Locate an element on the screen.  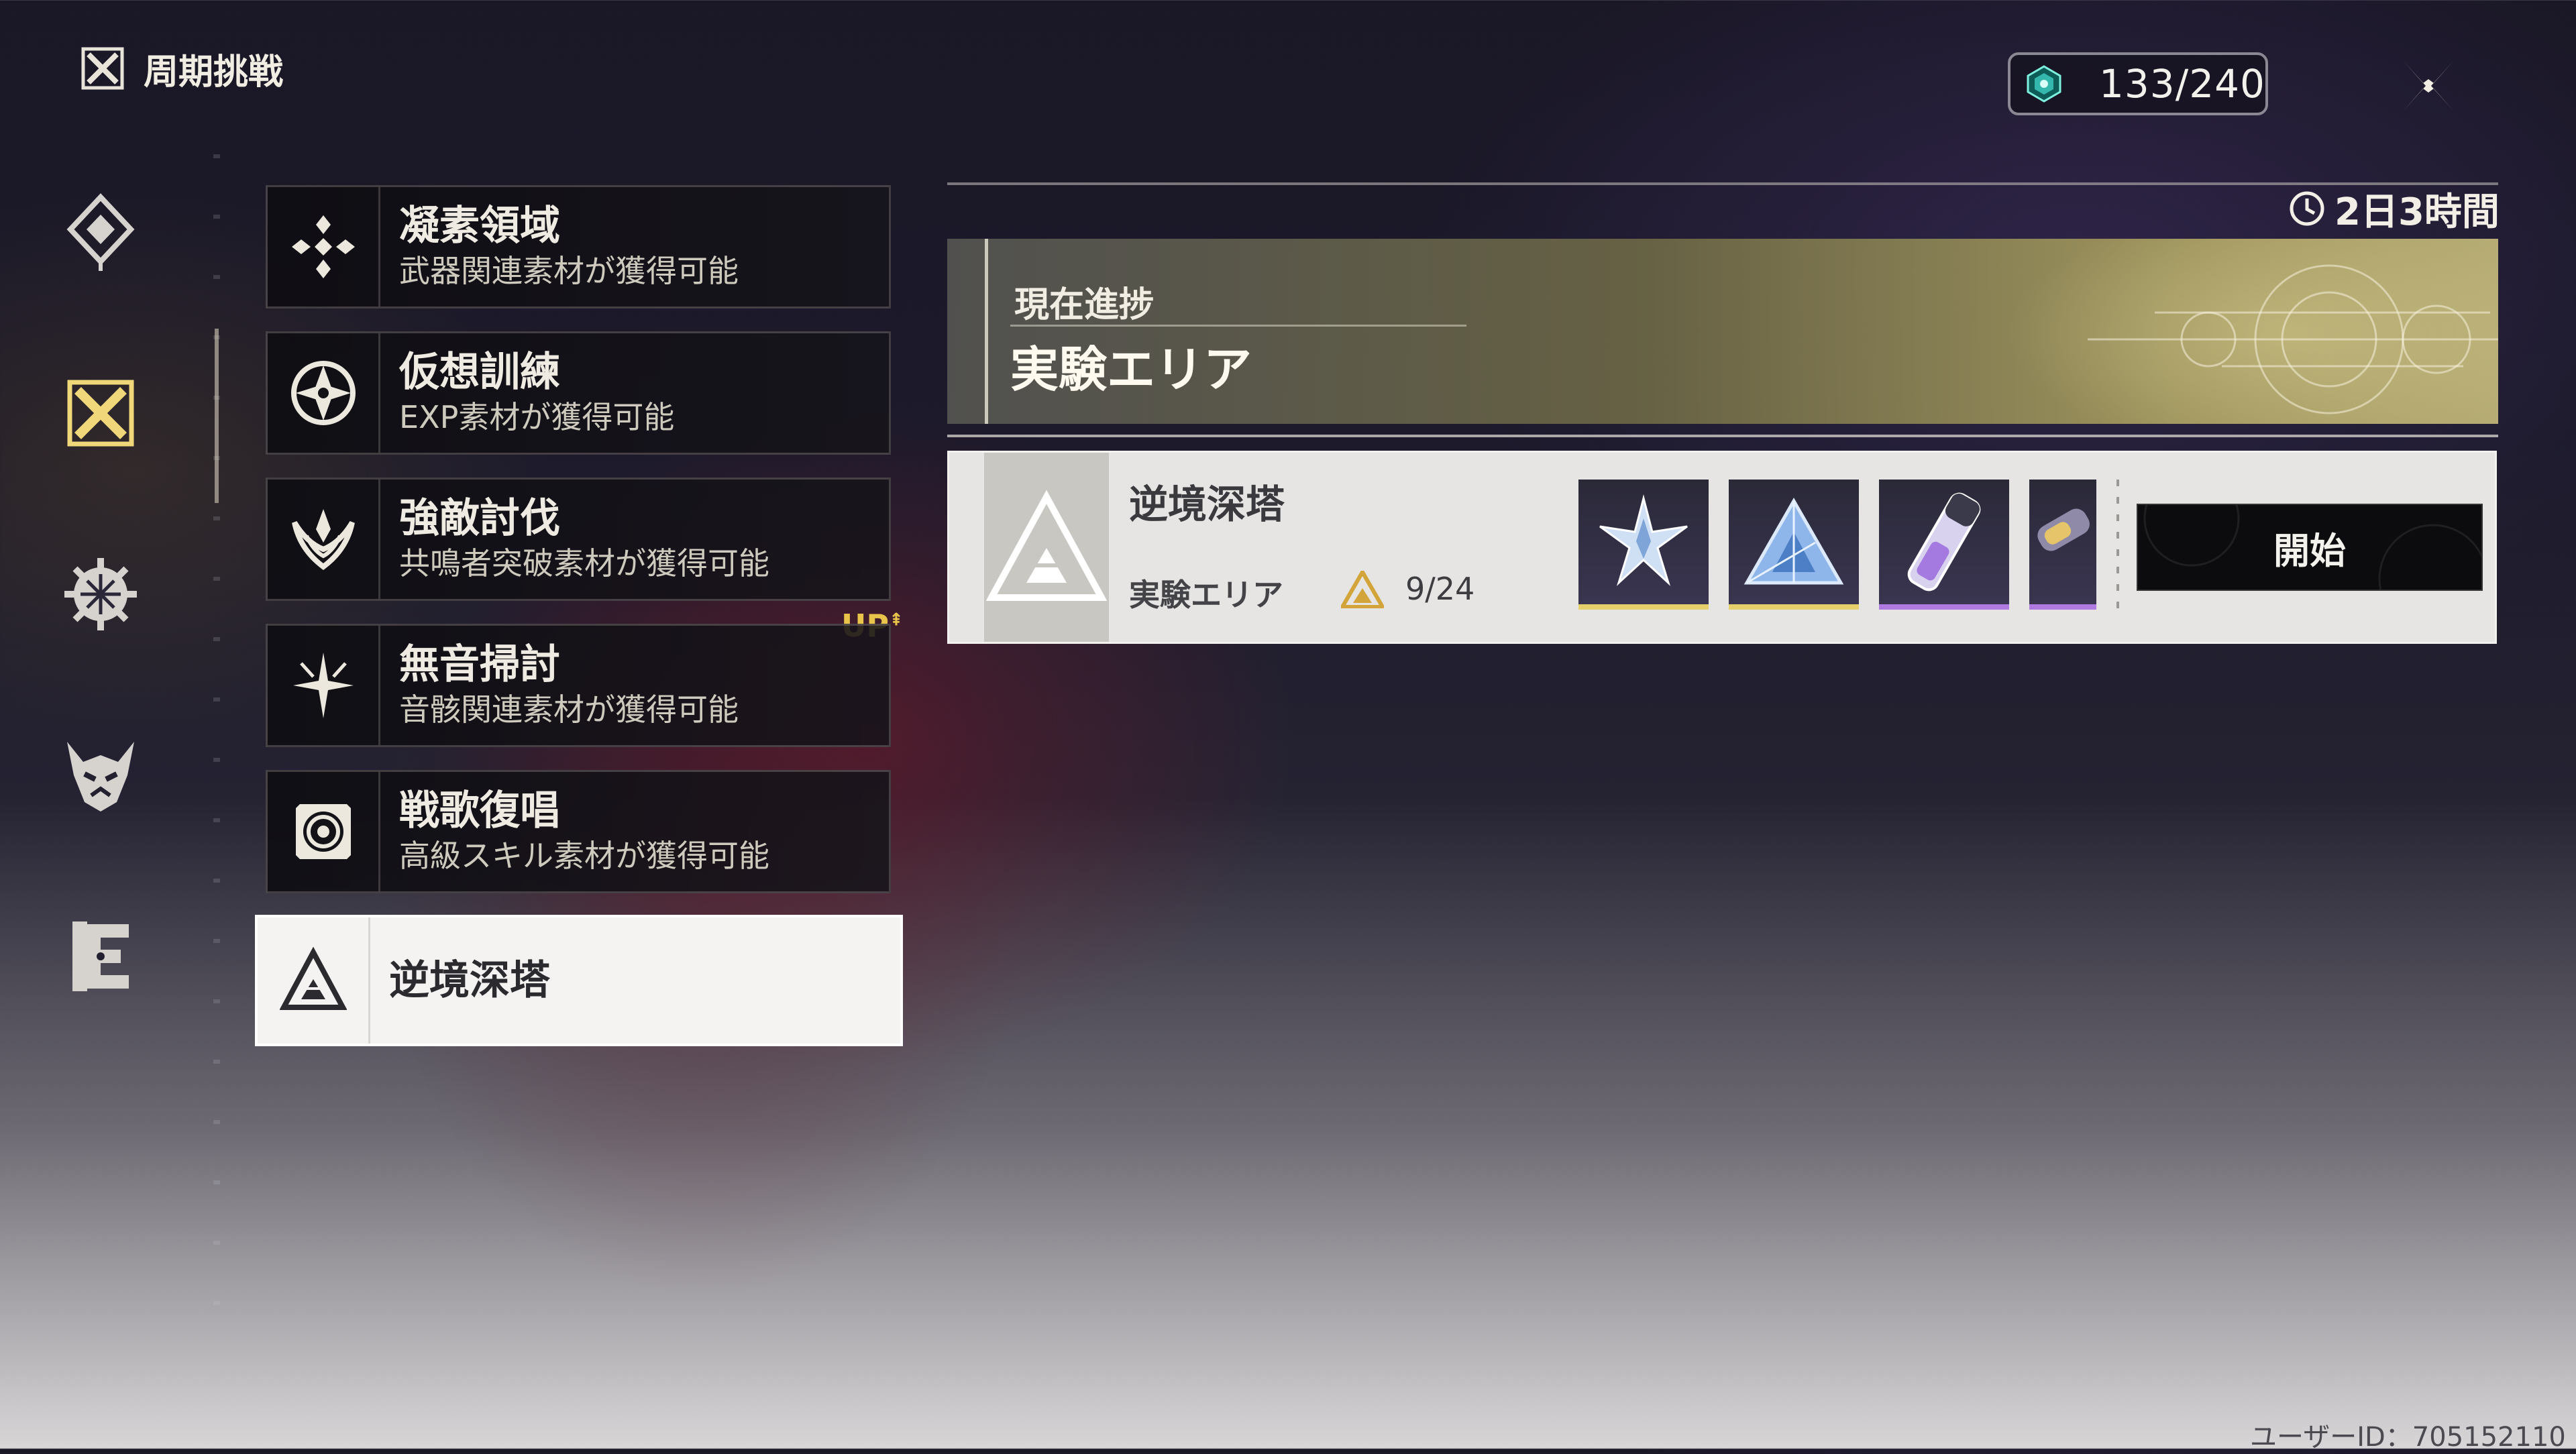
progress-triangle-icon is located at coordinates (1362, 589).